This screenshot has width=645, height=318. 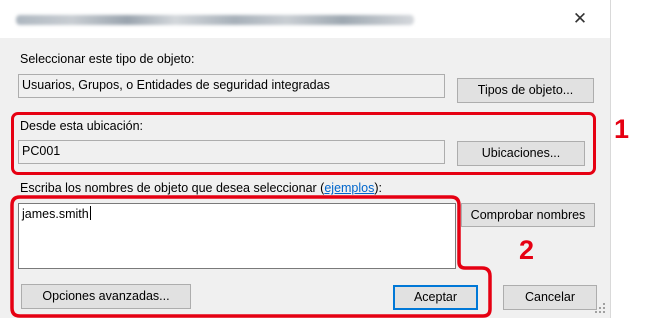 What do you see at coordinates (378, 188) in the screenshot?
I see `names-label-suffix: ):` at bounding box center [378, 188].